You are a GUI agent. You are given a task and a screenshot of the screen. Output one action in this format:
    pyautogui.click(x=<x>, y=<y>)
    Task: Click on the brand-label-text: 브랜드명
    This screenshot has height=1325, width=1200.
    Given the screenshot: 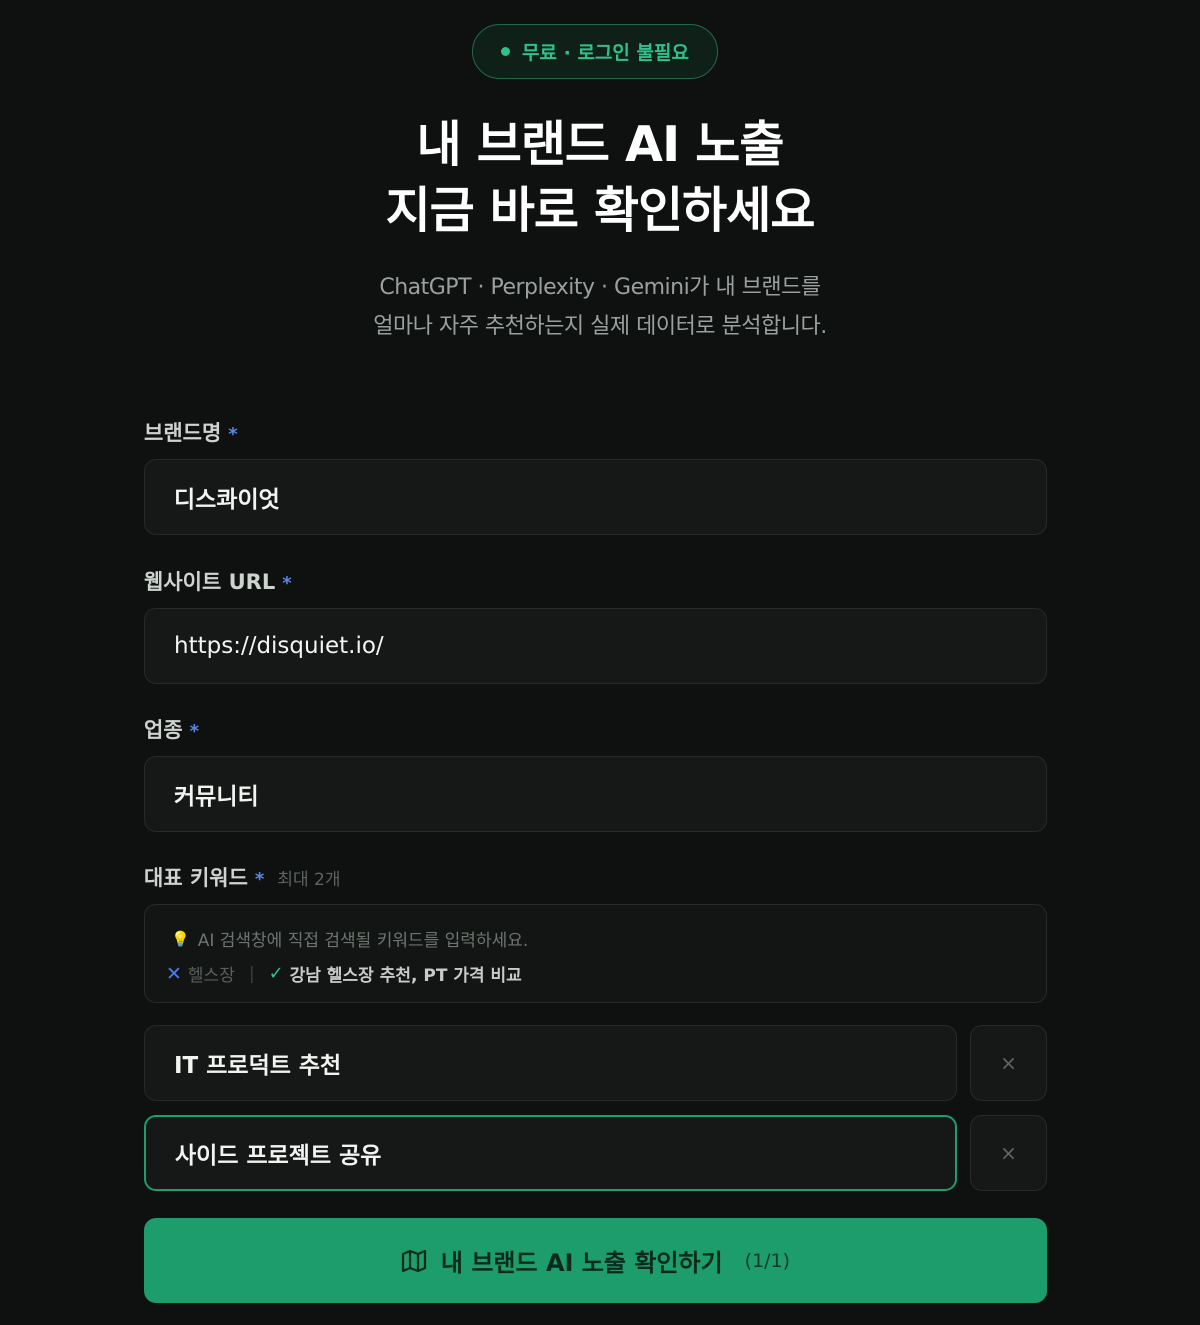 What is the action you would take?
    pyautogui.click(x=183, y=433)
    